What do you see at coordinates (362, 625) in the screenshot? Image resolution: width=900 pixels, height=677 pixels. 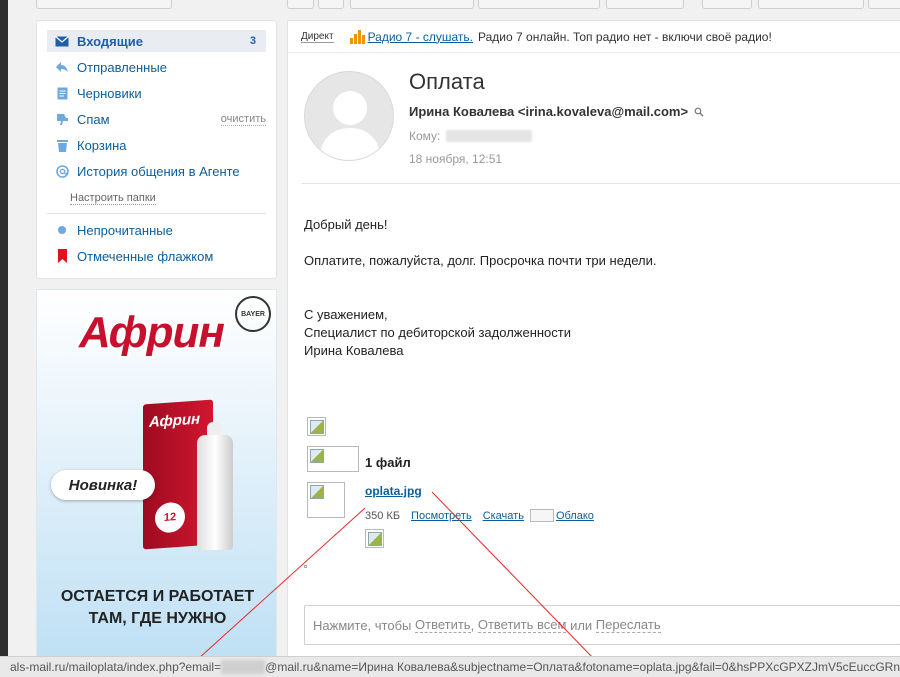 I see `reply-prefix: Нажмите, чтобы` at bounding box center [362, 625].